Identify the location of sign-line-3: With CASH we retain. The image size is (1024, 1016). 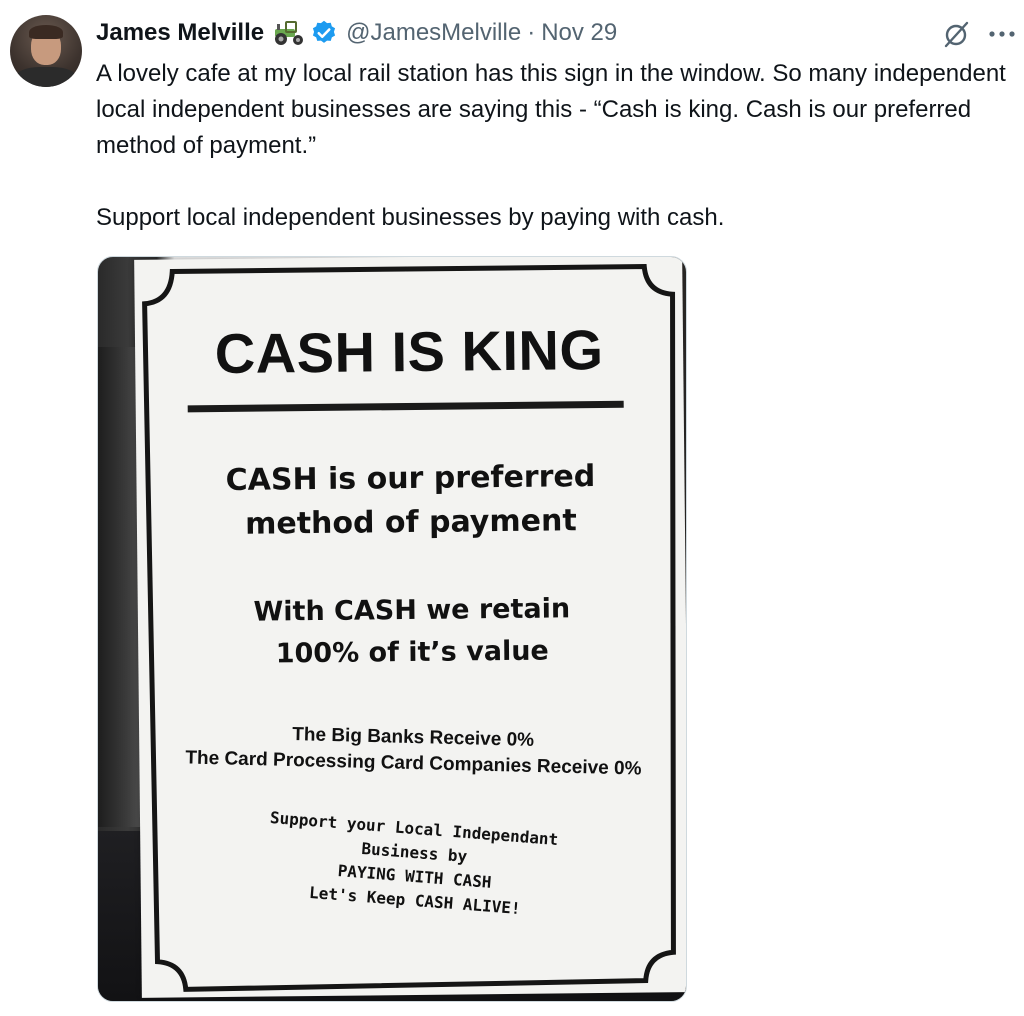
(412, 610).